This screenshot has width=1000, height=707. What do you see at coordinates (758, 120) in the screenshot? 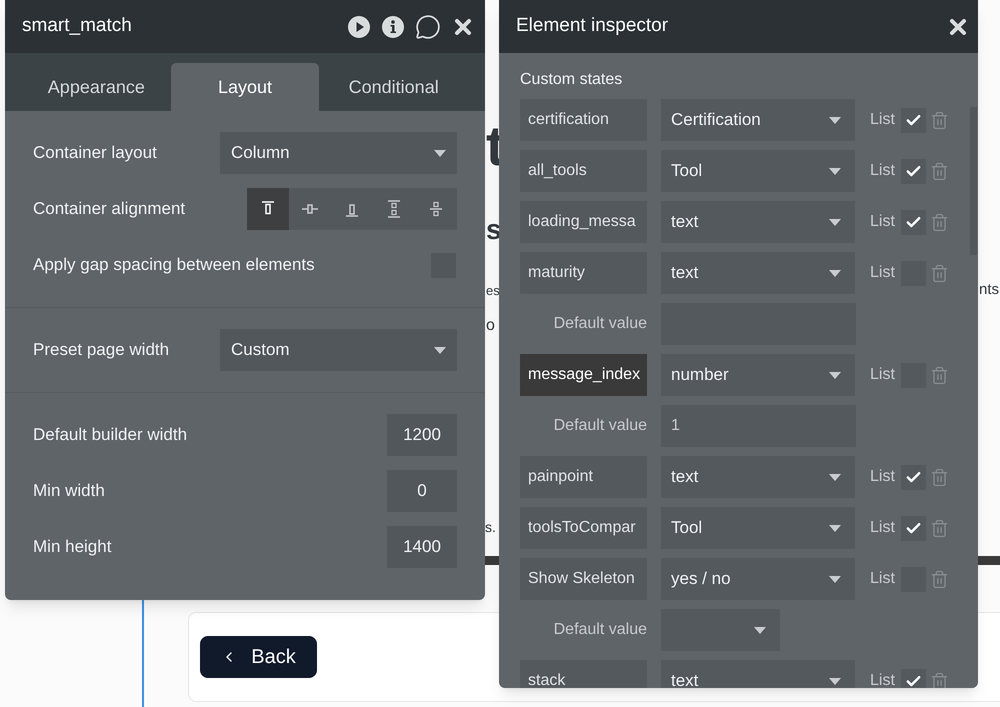
I see `type-dropdown: Certification` at bounding box center [758, 120].